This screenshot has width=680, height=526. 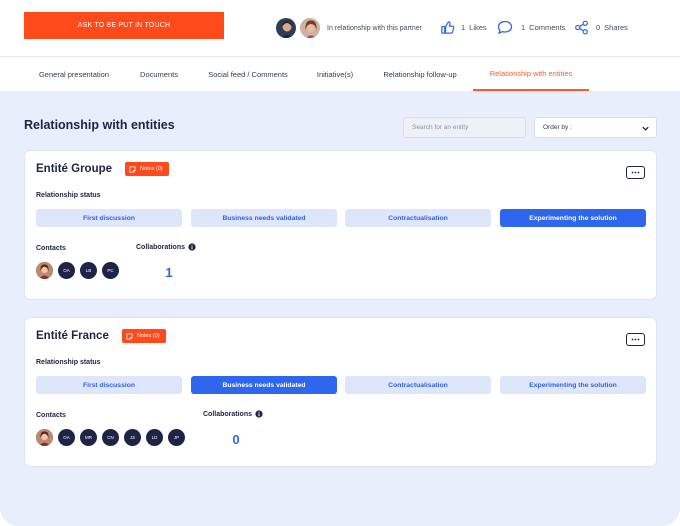 I want to click on tab-general-presentation: General presentation, so click(x=74, y=74).